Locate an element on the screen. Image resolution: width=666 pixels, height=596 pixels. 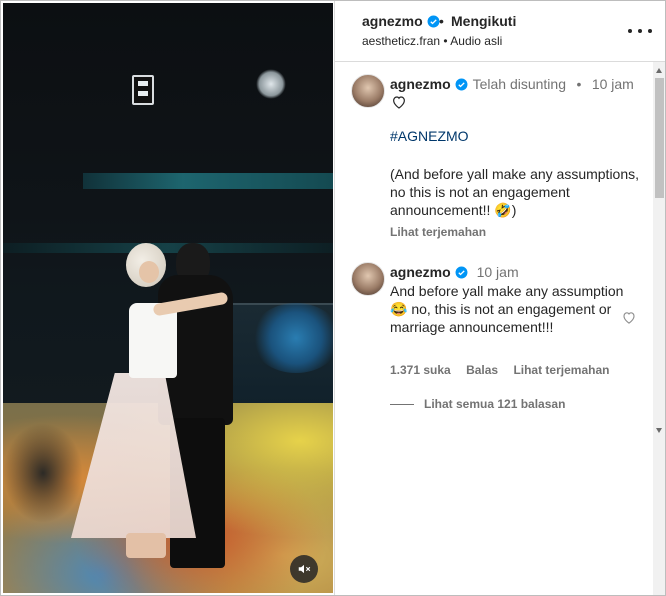
scroll-up-arrow-icon is located at coordinates (659, 70).